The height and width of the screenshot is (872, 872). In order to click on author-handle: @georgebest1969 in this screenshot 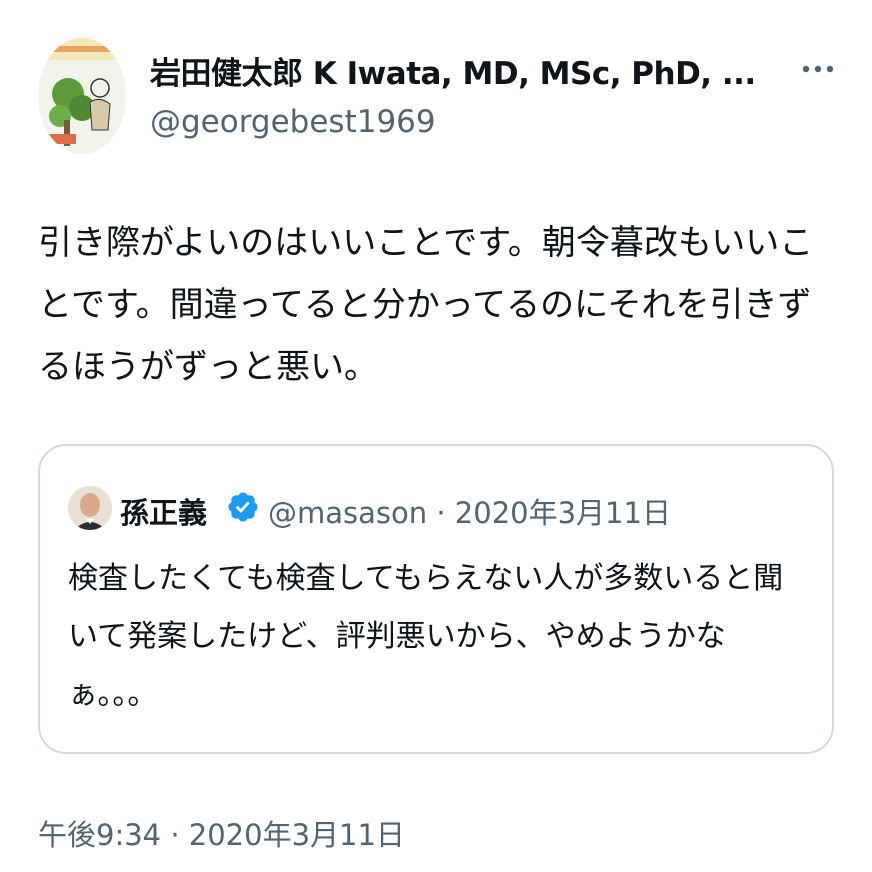, I will do `click(293, 122)`.